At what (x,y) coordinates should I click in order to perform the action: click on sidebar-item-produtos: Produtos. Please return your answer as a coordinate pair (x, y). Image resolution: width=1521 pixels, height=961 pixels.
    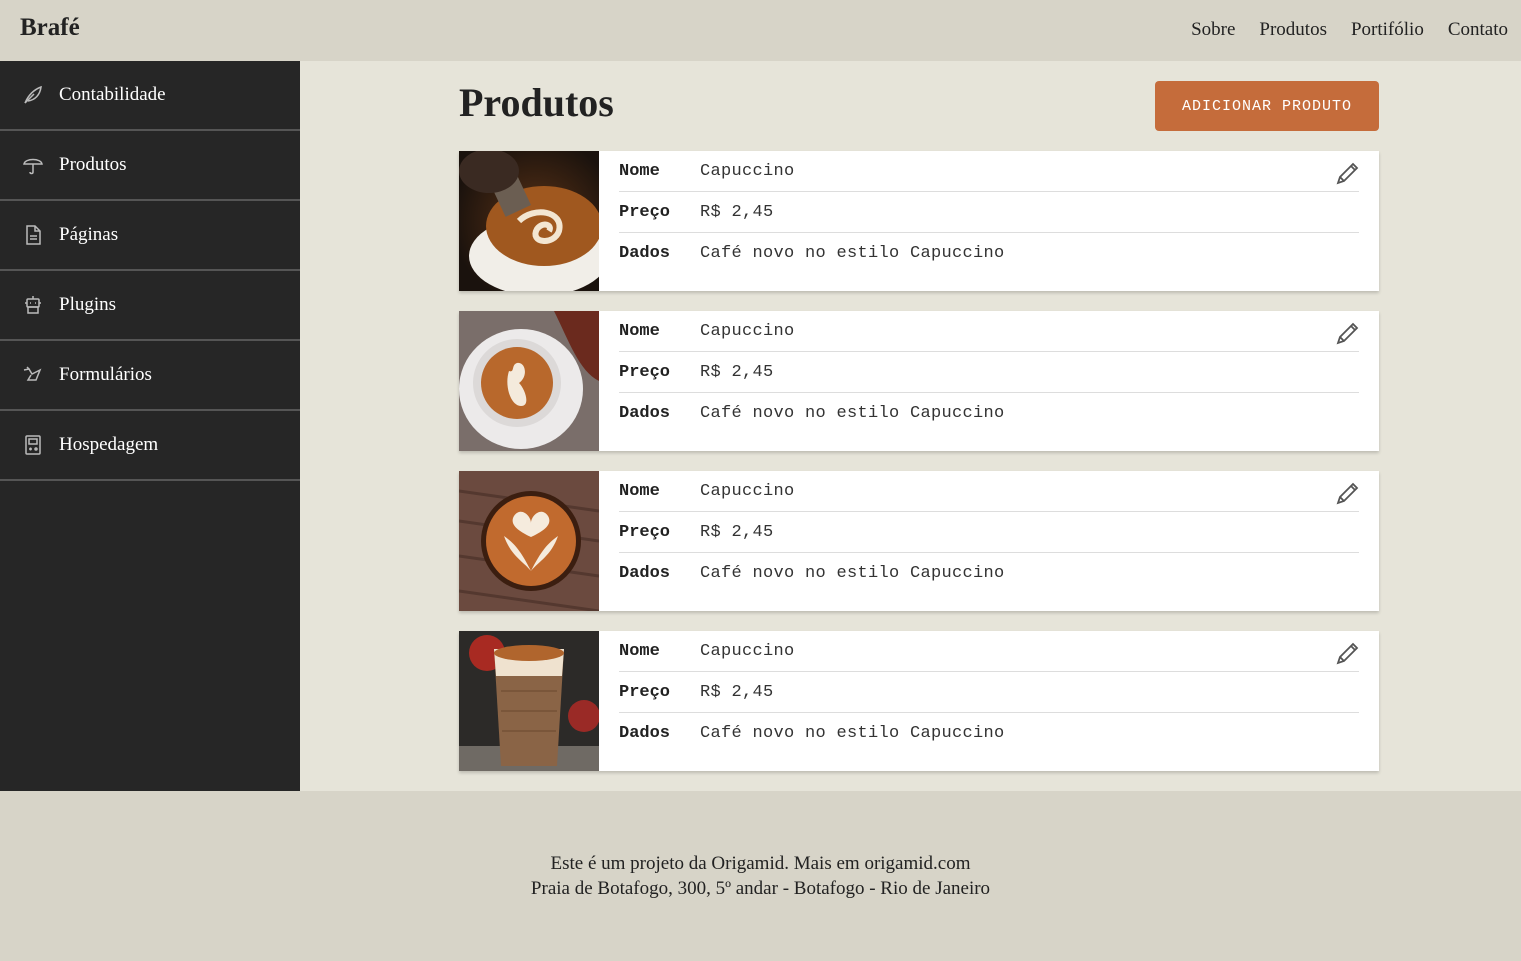
    Looking at the image, I should click on (150, 166).